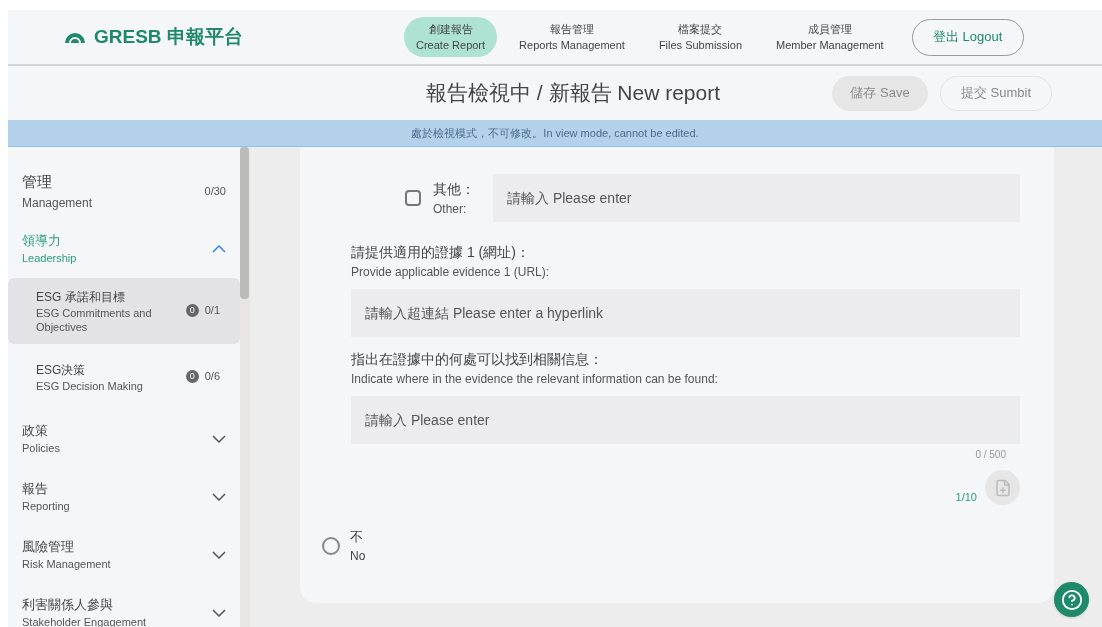  What do you see at coordinates (124, 496) in the screenshot?
I see `sidebar-group: 報告 Reporting` at bounding box center [124, 496].